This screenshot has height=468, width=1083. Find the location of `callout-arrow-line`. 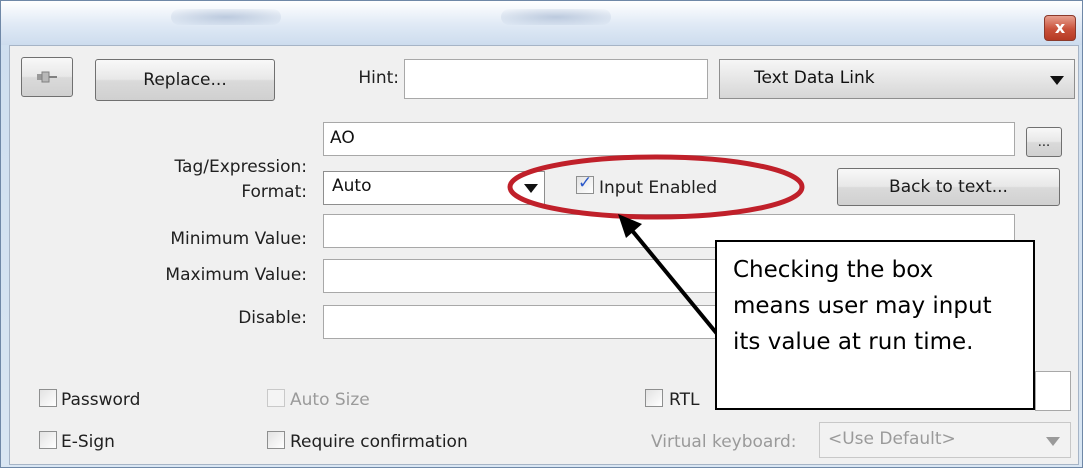

callout-arrow-line is located at coordinates (674, 281).